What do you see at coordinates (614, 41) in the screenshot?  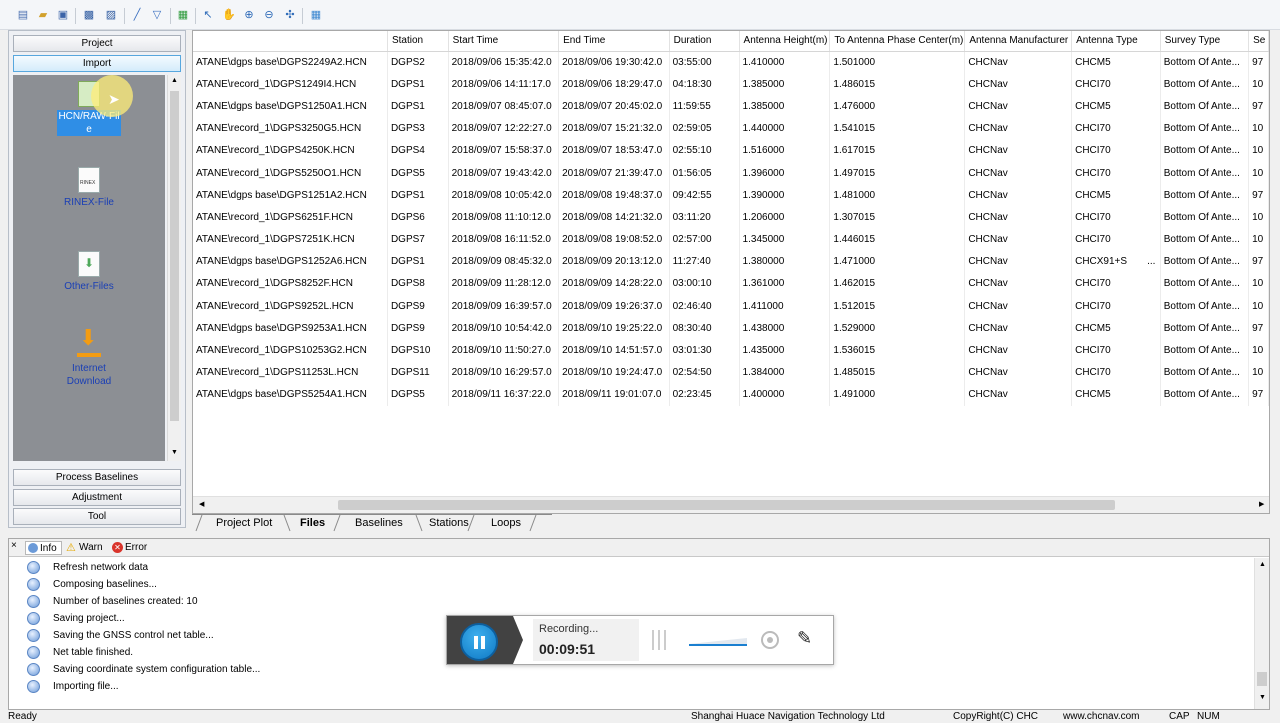 I see `column-header: End Time` at bounding box center [614, 41].